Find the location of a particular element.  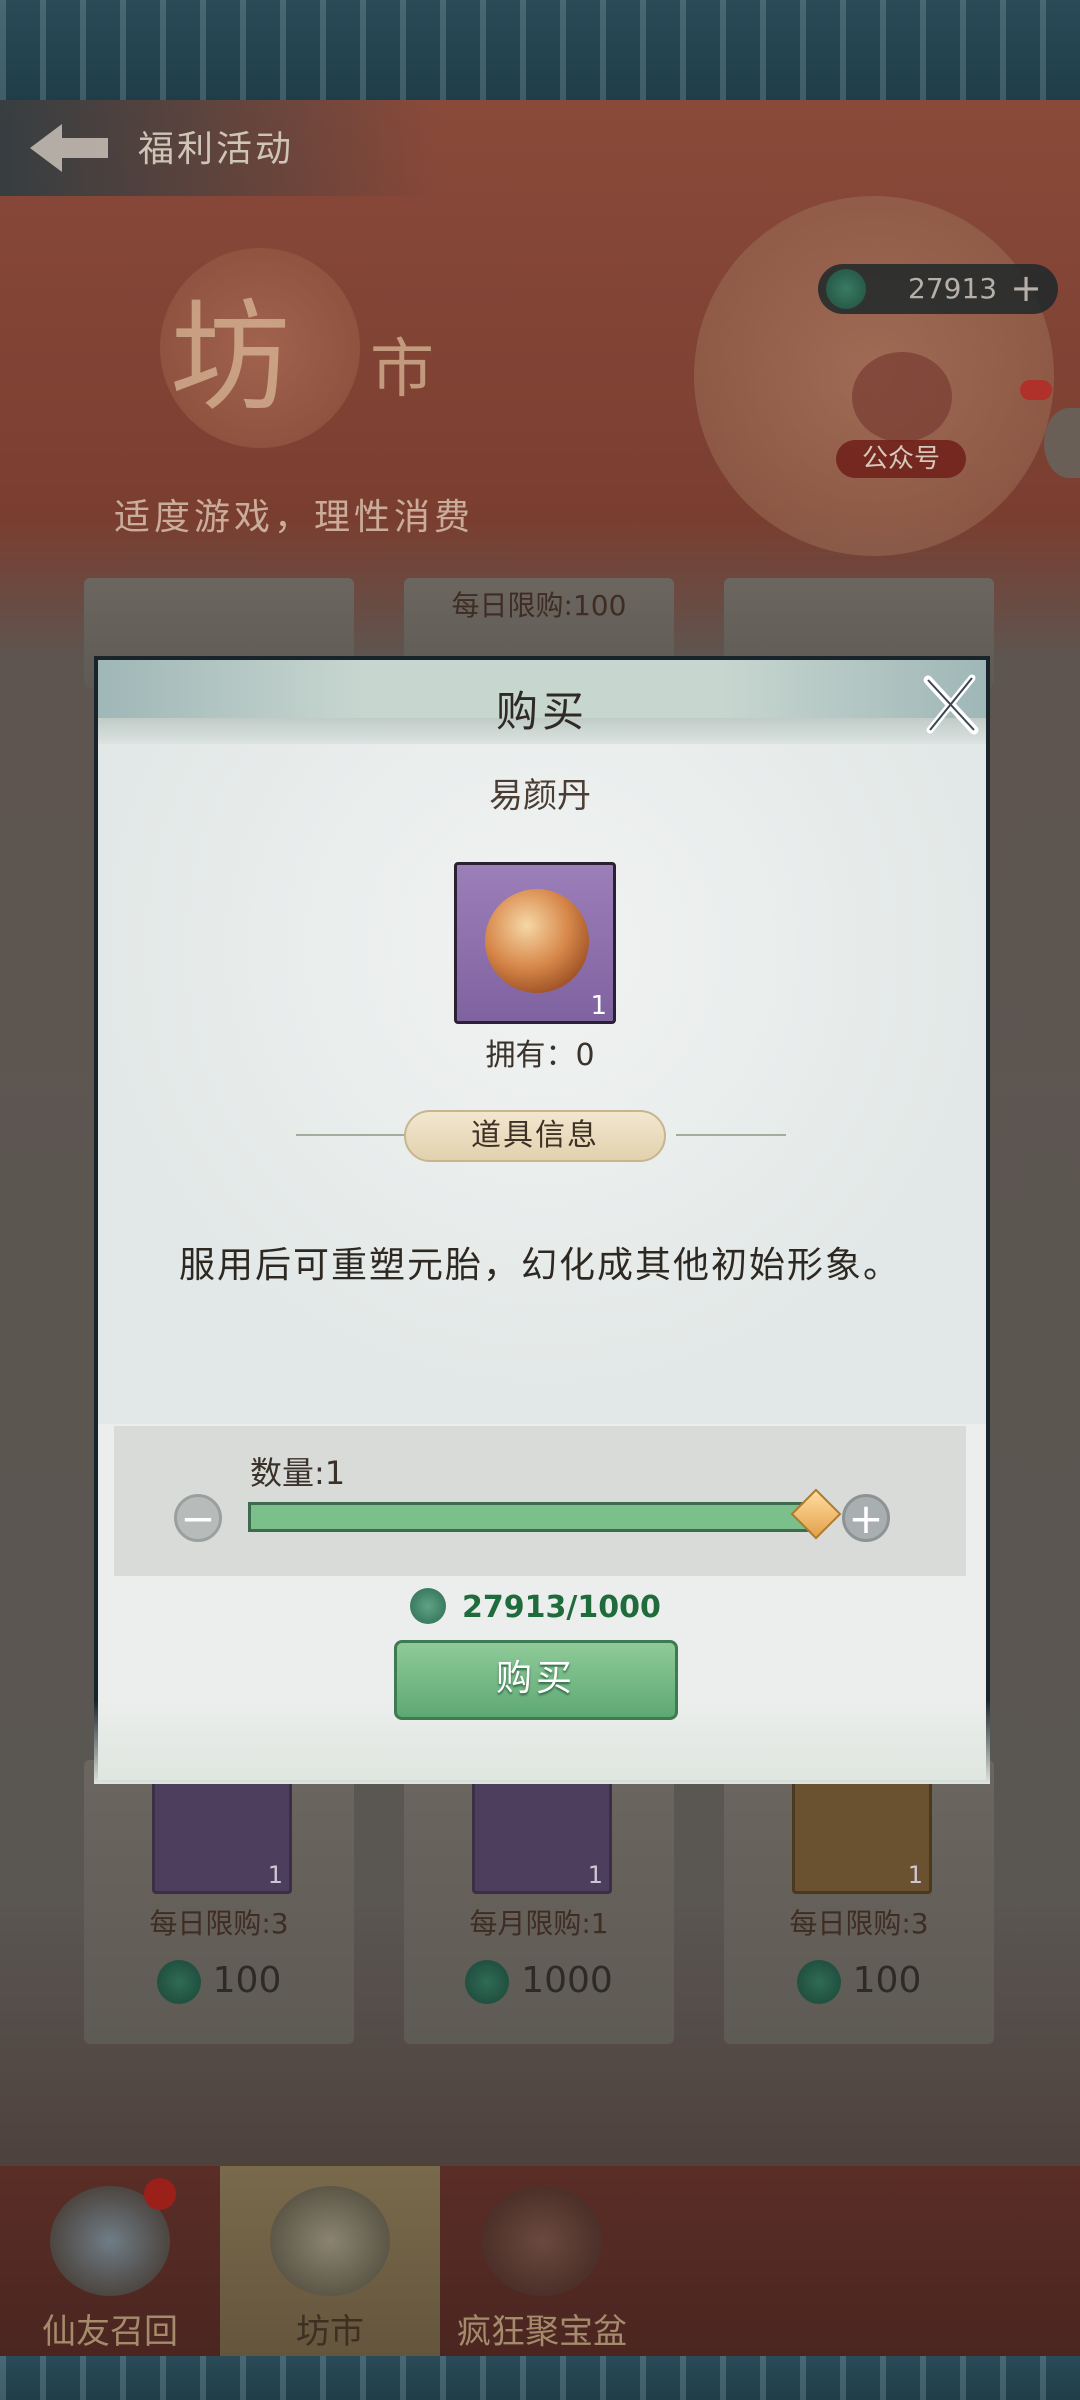

slider-fill is located at coordinates (534, 1517).